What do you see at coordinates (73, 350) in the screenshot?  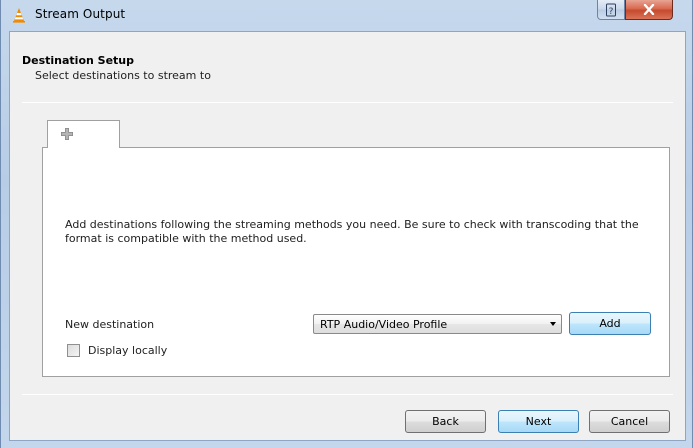 I see `display-locally-checkbox` at bounding box center [73, 350].